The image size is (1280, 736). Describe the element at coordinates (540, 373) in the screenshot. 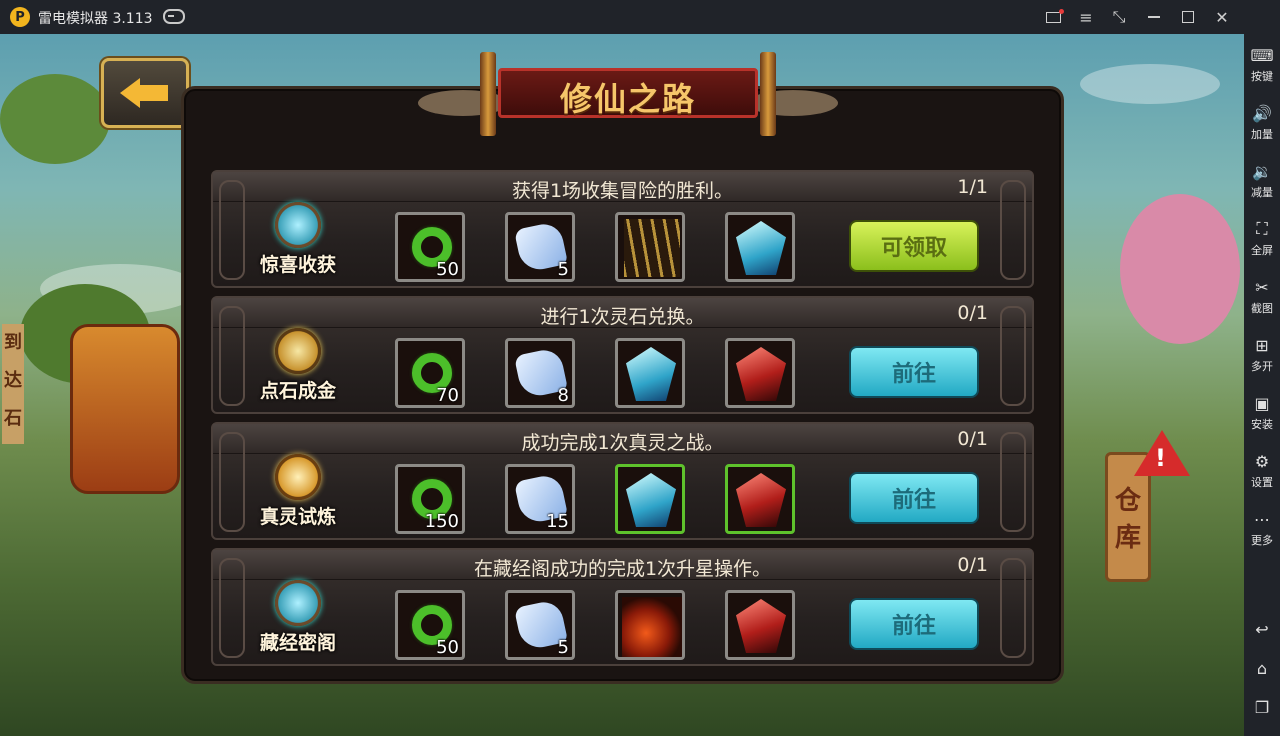

I see `reward-slot: 8` at that location.